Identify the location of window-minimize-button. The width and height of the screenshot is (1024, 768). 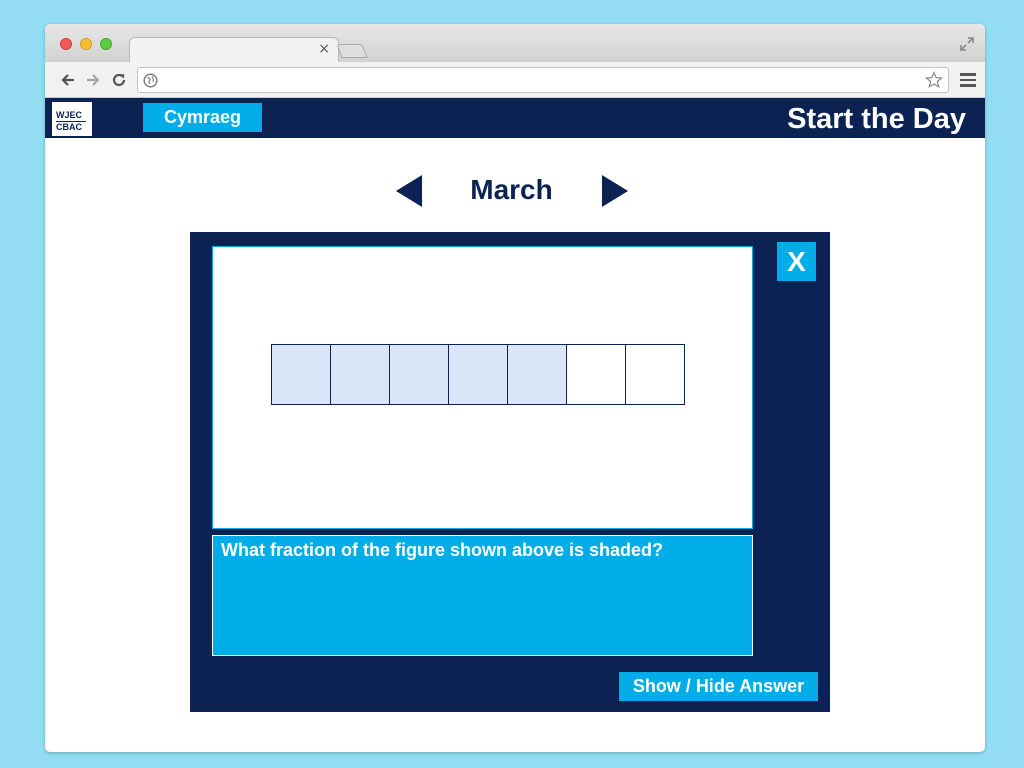
(86, 44).